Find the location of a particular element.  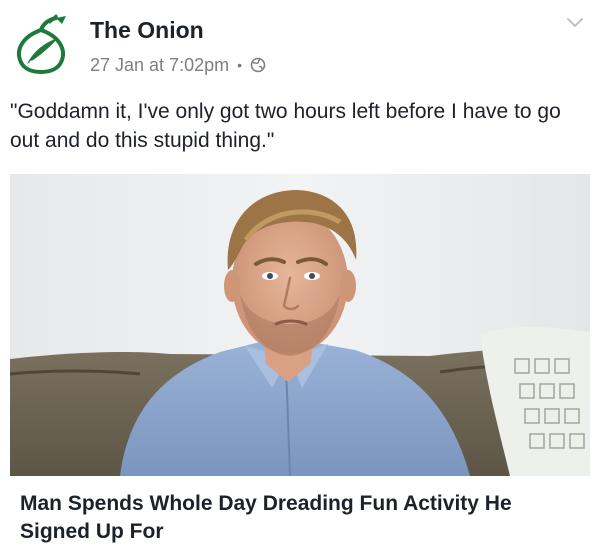

onion-logo-avatar is located at coordinates (41, 45).